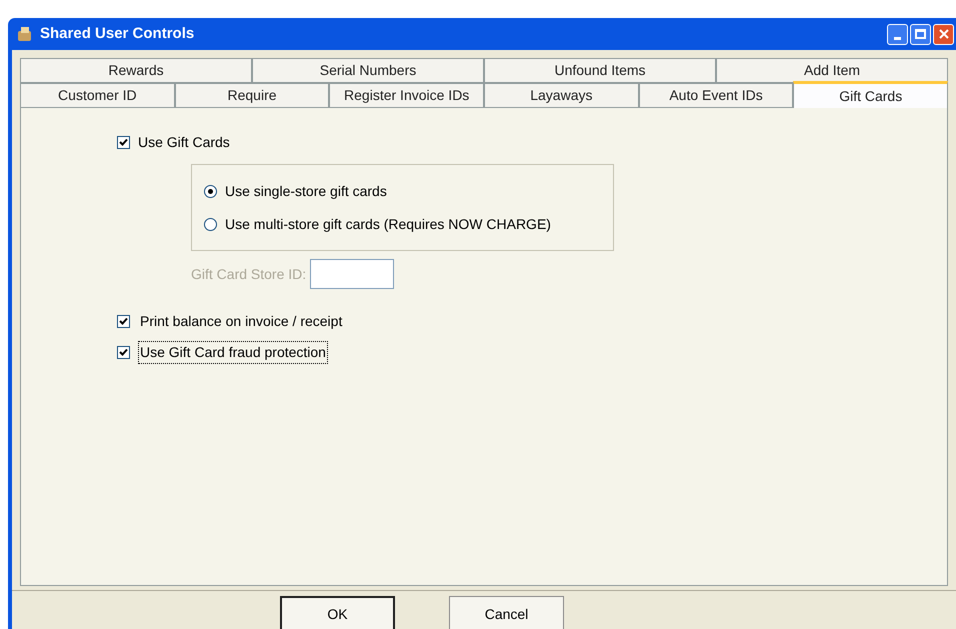  What do you see at coordinates (406, 95) in the screenshot?
I see `tab: Register Invoice IDs` at bounding box center [406, 95].